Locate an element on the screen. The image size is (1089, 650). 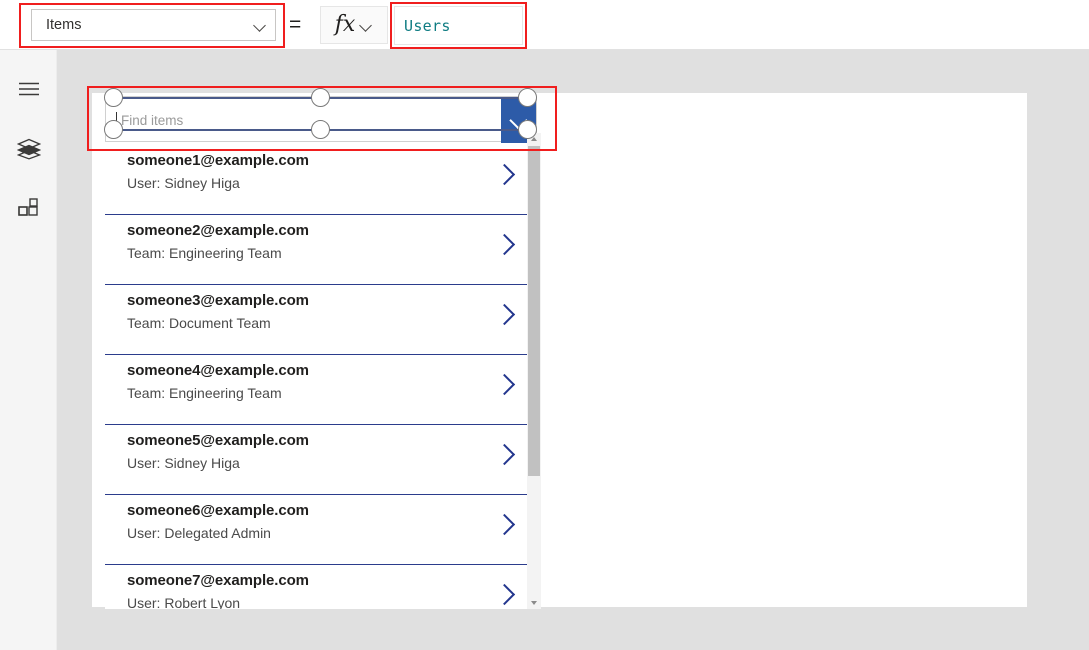
formula-text: Users is located at coordinates (427, 25).